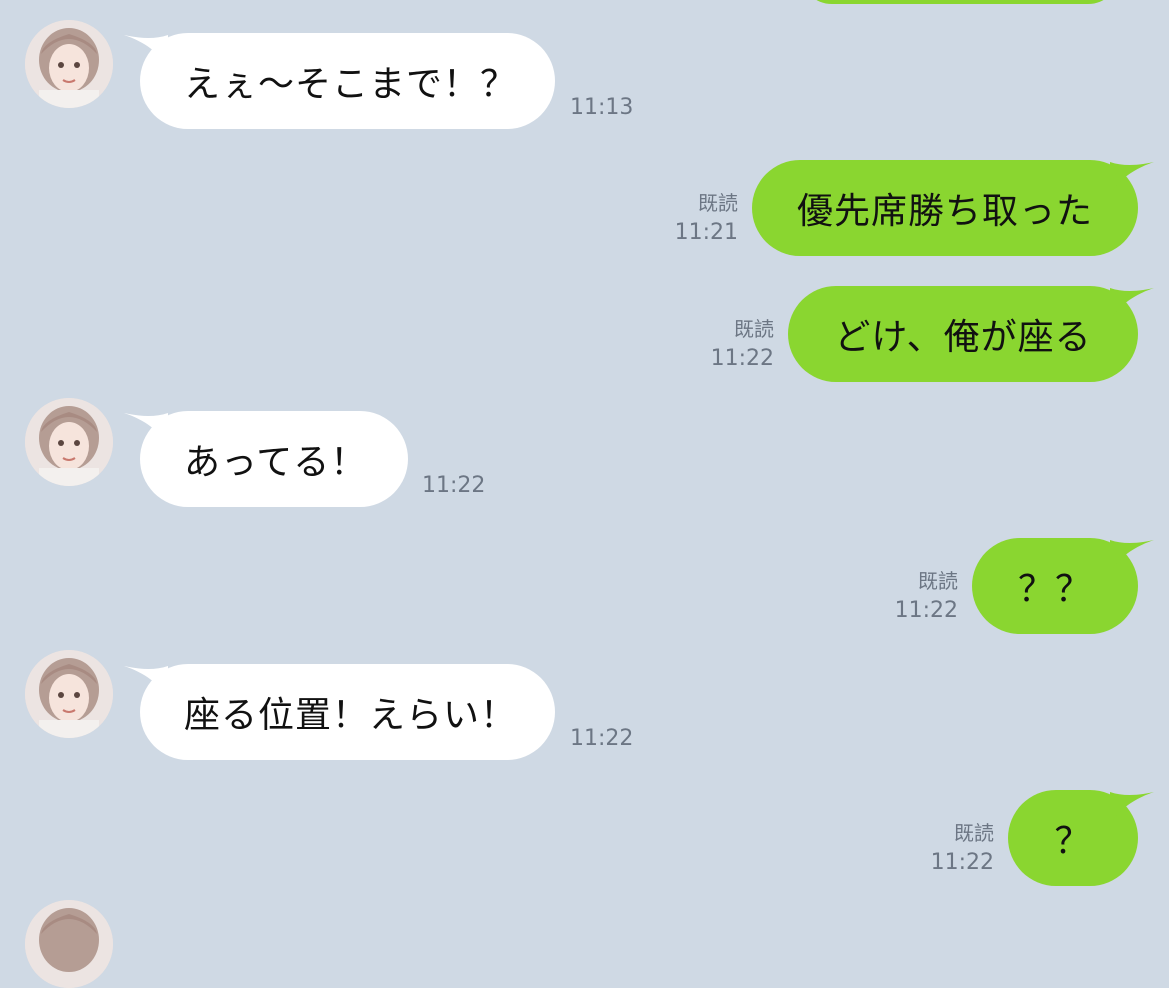  What do you see at coordinates (960, 2) in the screenshot?
I see `partial-outgoing-bubble` at bounding box center [960, 2].